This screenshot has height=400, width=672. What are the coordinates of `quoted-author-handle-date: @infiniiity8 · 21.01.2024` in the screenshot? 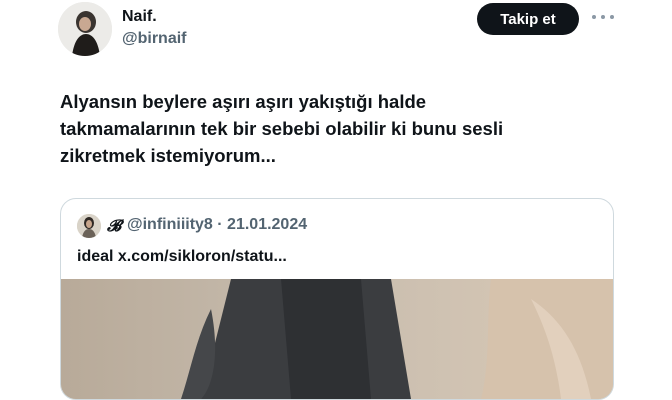 It's located at (217, 224).